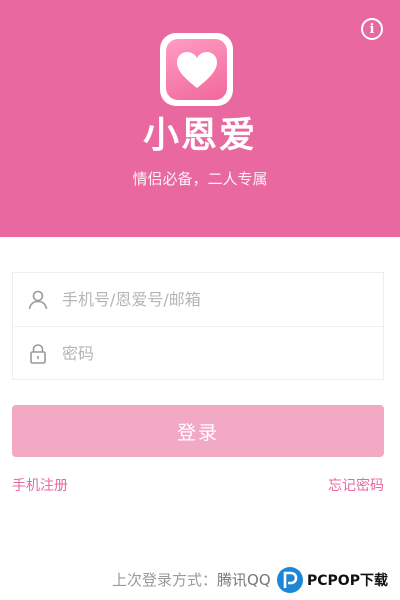 This screenshot has height=600, width=400. I want to click on app-logo, so click(196, 69).